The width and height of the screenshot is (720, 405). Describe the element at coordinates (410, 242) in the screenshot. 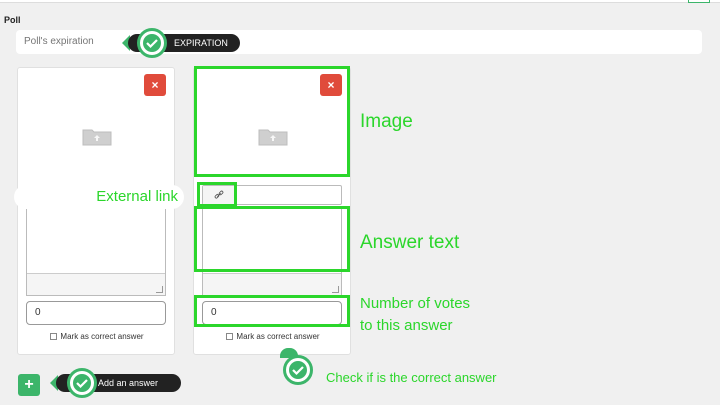

I see `annotation-answer-text: Answer text` at that location.